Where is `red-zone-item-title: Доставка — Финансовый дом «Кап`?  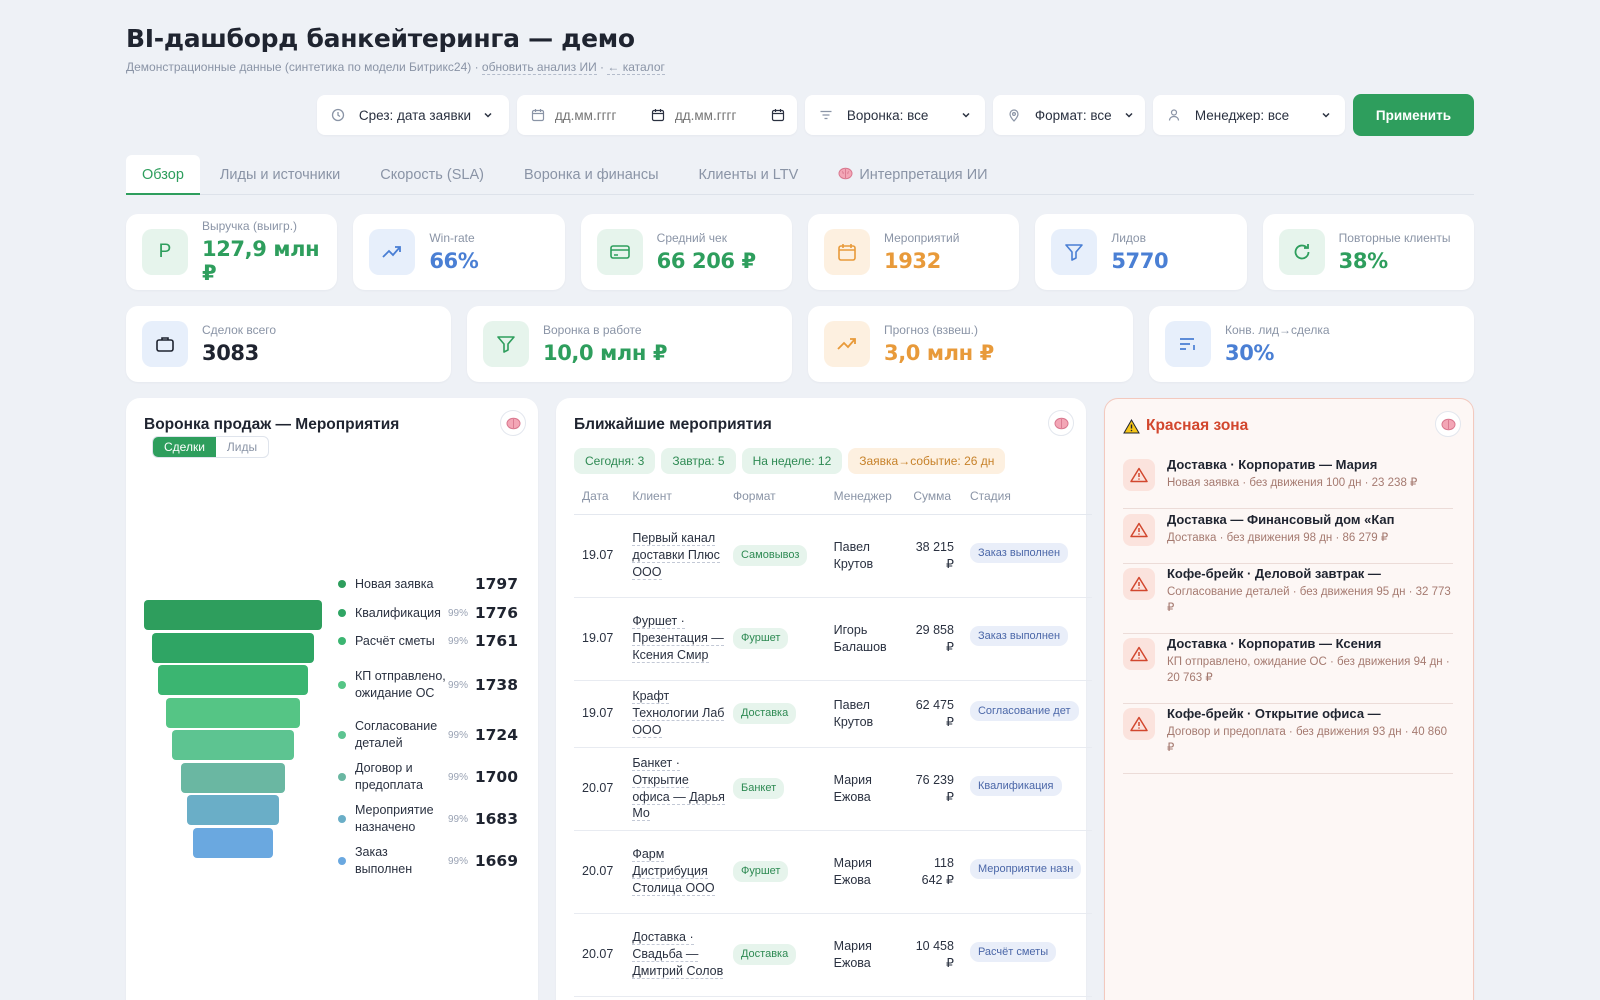
red-zone-item-title: Доставка — Финансовый дом «Кап is located at coordinates (1281, 519).